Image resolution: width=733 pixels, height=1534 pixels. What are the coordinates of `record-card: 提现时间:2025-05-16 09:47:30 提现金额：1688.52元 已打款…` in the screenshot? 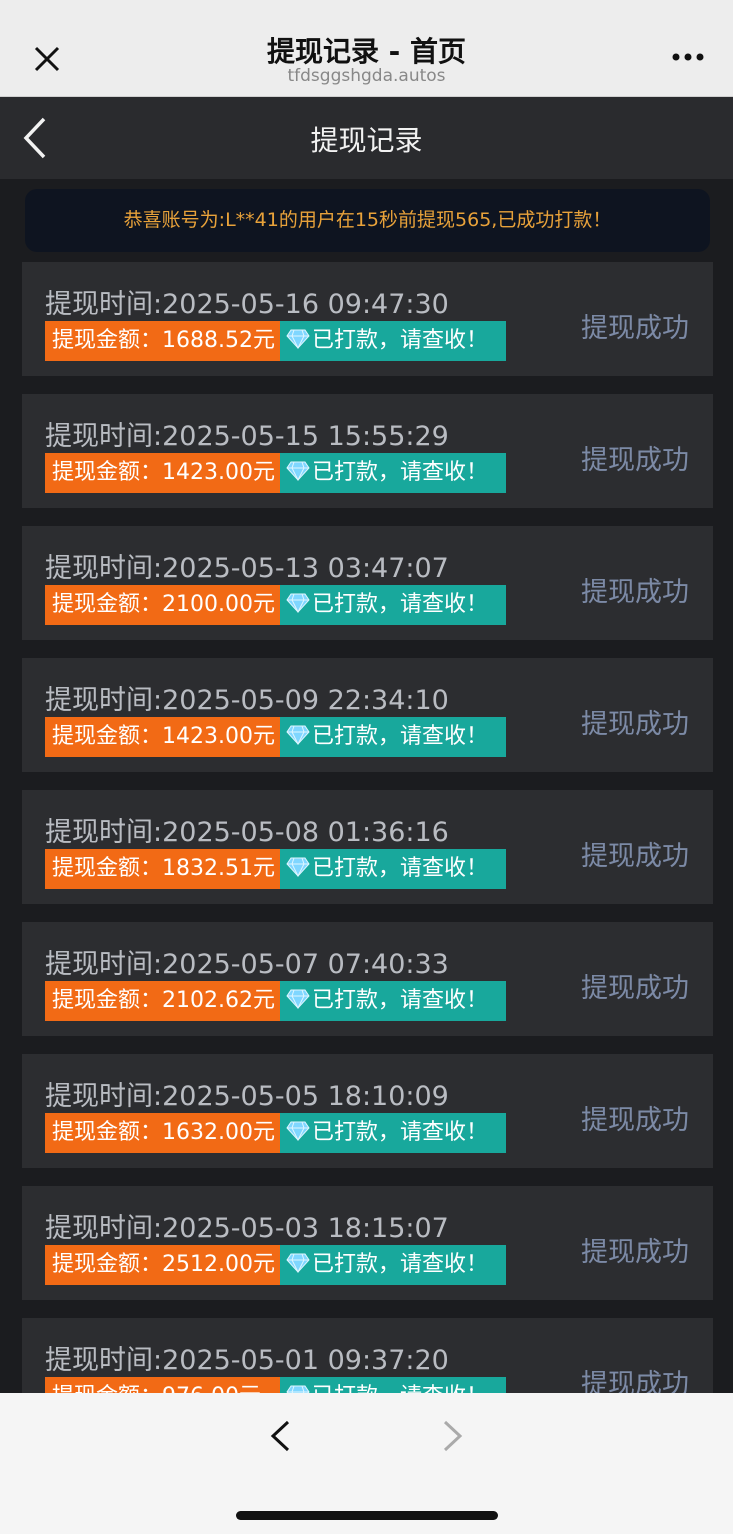 It's located at (367, 319).